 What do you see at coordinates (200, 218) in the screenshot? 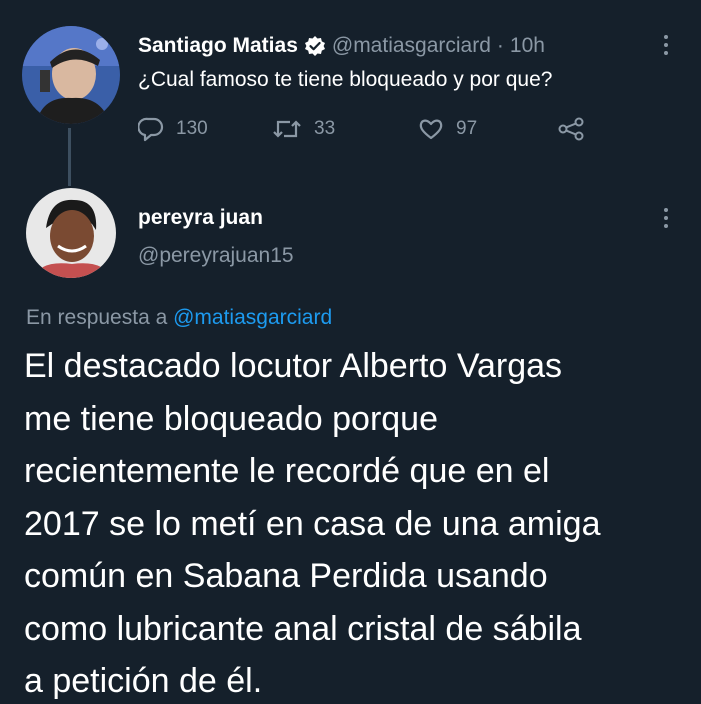
I see `author-name: pereyra juan` at bounding box center [200, 218].